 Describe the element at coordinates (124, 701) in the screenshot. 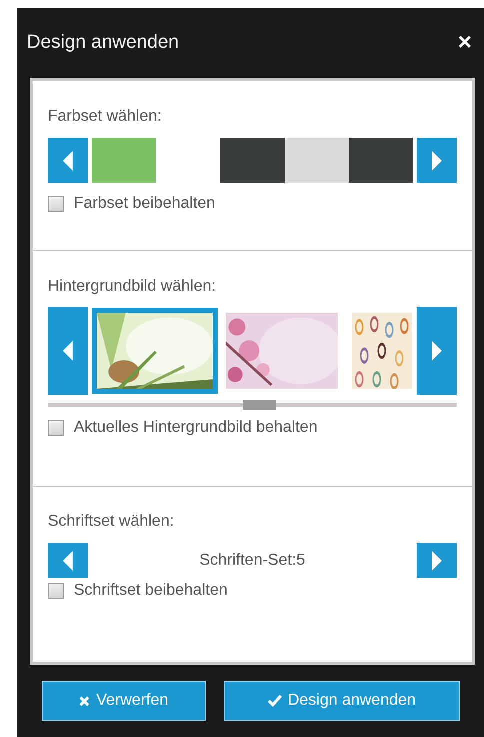

I see `discard-button: Verwerfen` at that location.